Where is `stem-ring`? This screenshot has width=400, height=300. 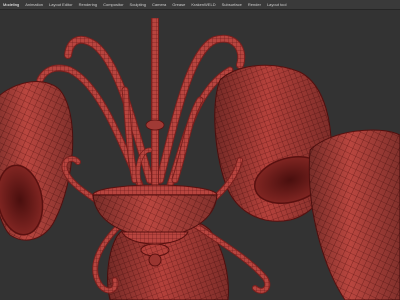 stem-ring is located at coordinates (155, 125).